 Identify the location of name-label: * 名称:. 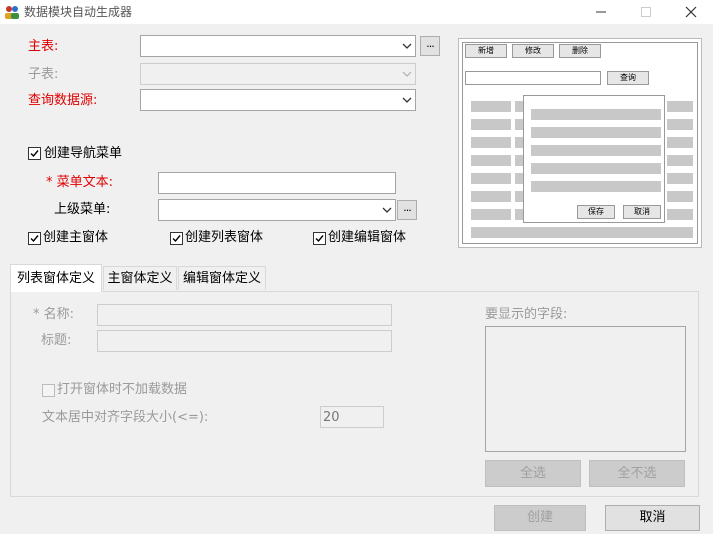
(54, 314).